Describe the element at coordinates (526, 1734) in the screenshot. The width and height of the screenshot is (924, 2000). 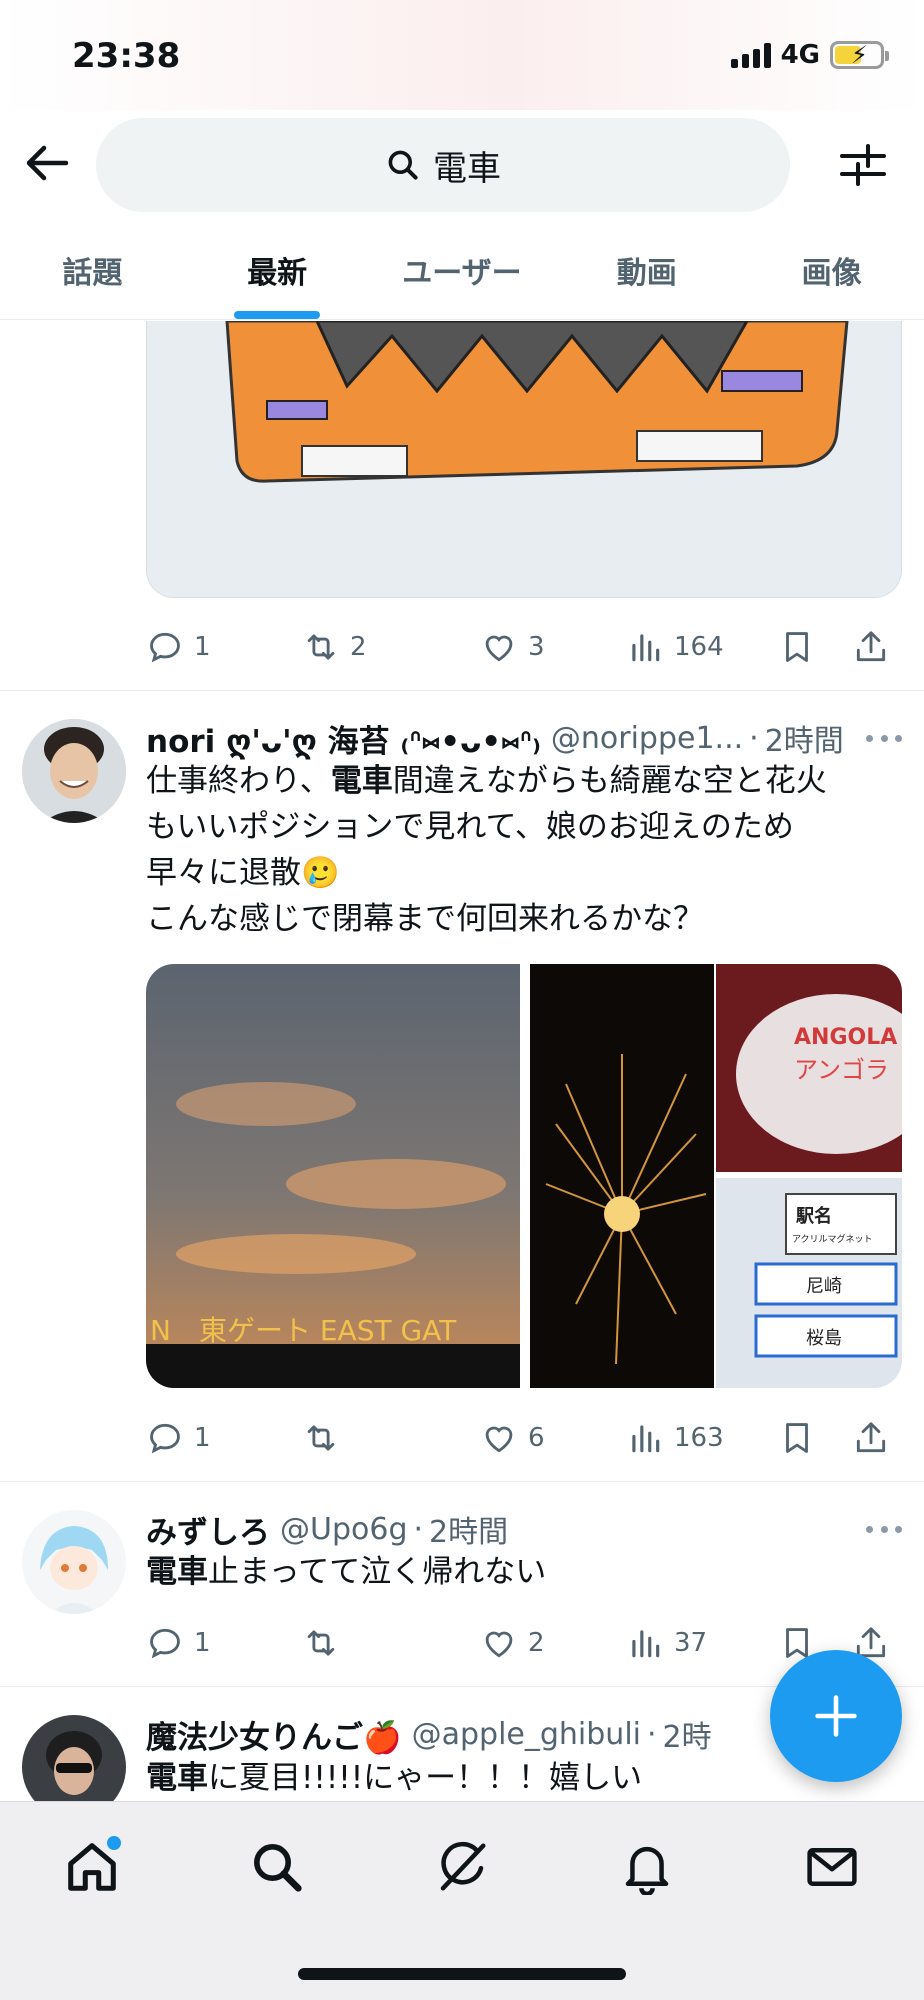
I see `author-handle: @apple_ghibuli` at that location.